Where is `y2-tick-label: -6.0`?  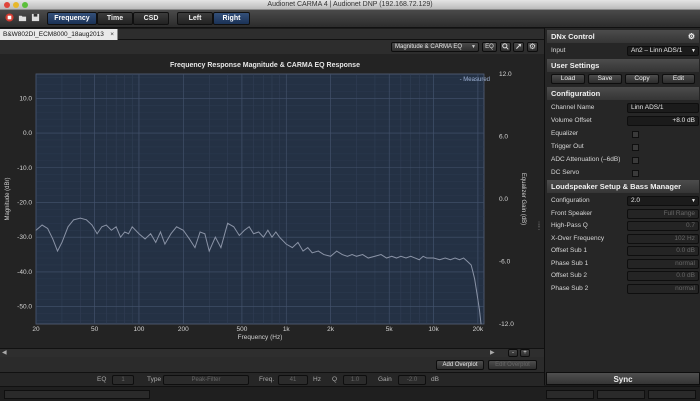
y2-tick-label: -6.0 is located at coordinates (505, 262).